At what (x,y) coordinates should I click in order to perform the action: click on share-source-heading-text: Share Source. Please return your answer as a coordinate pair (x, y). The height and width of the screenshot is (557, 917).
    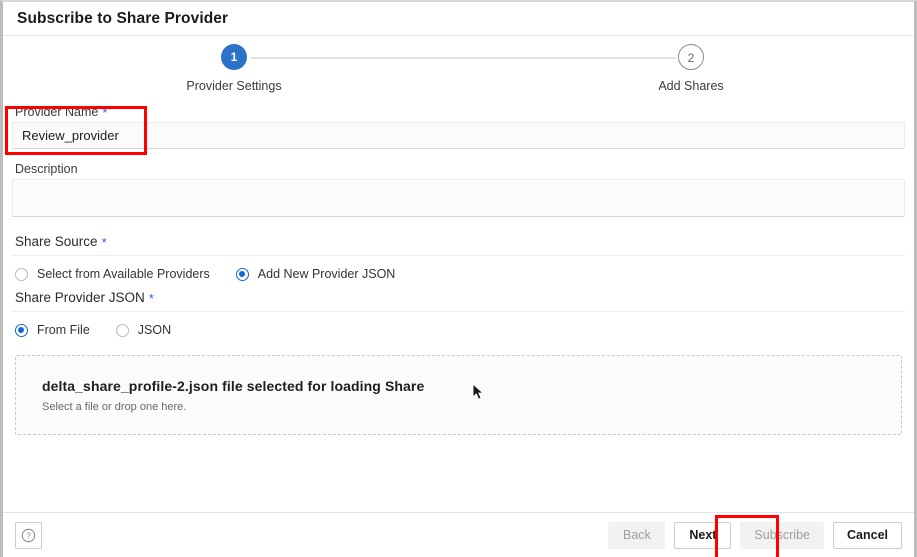
    Looking at the image, I should click on (56, 241).